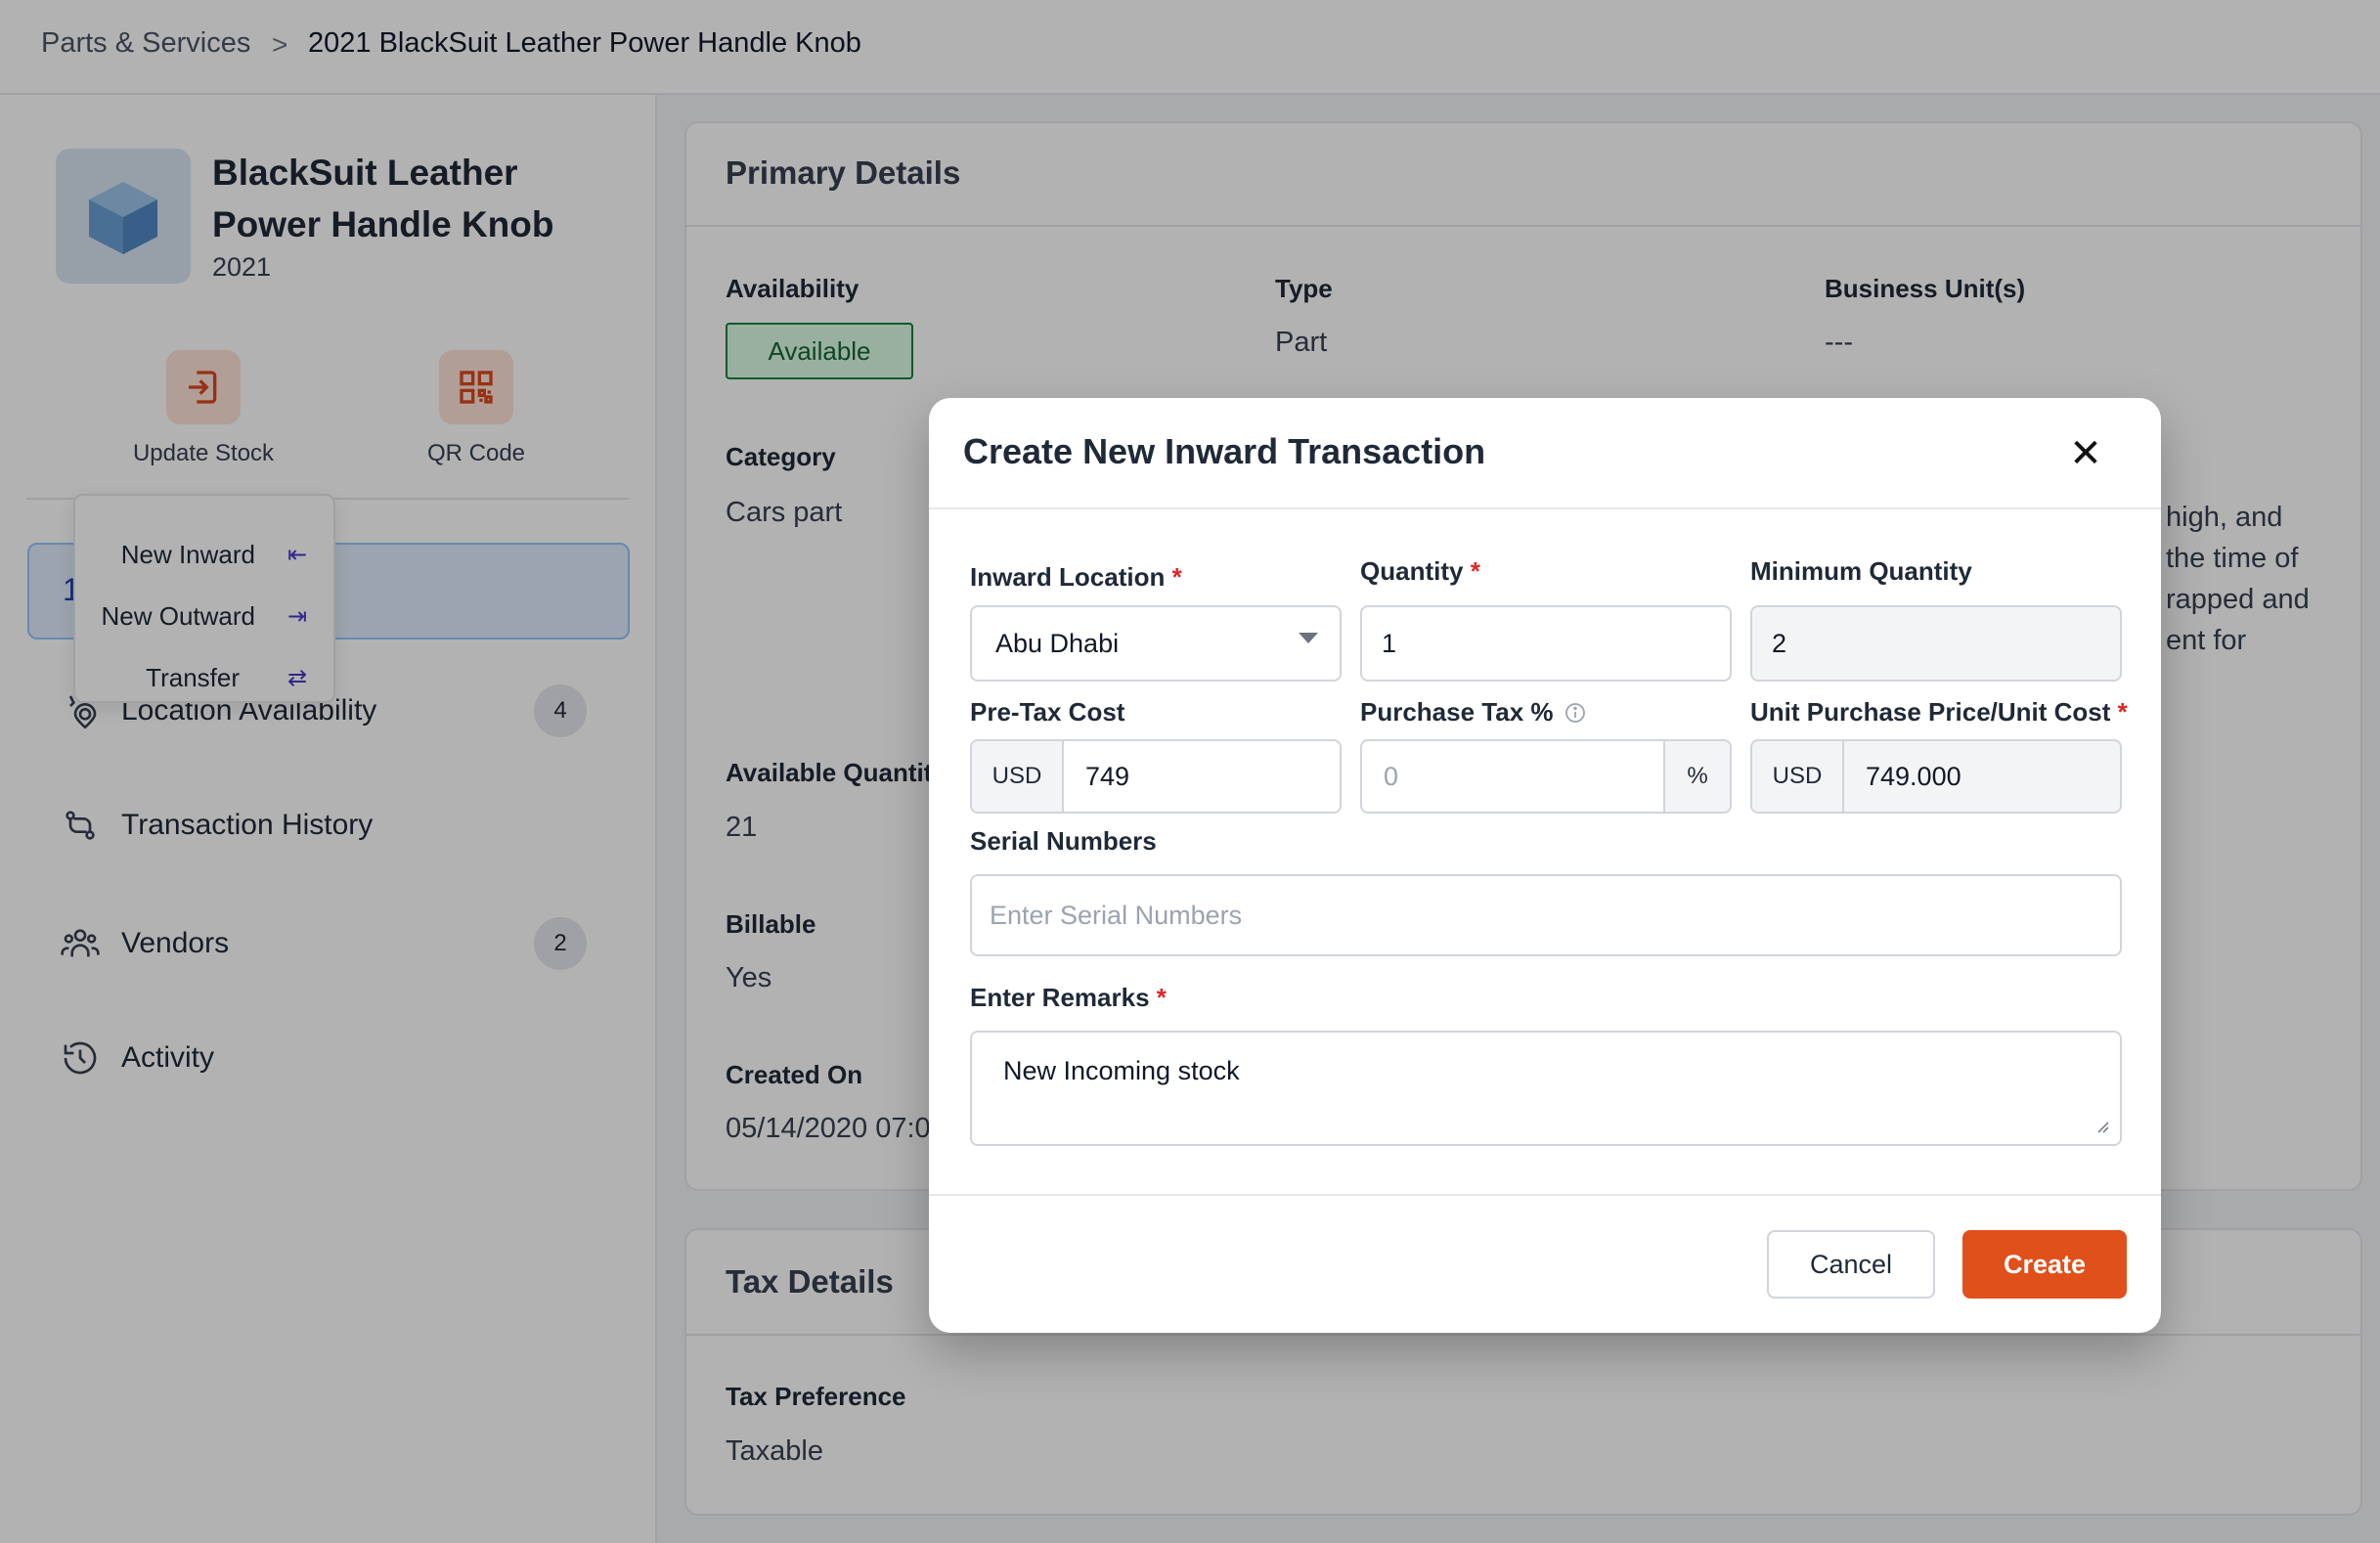 This screenshot has height=1543, width=2380. Describe the element at coordinates (1546, 643) in the screenshot. I see `quantity-input: 1` at that location.